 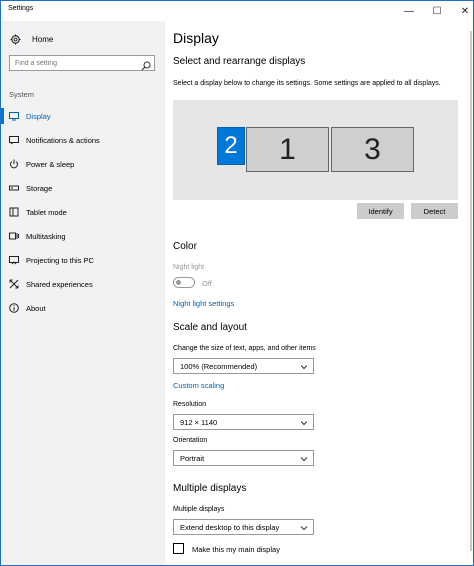 I want to click on sidebar-item-storage: Storage, so click(x=83, y=188).